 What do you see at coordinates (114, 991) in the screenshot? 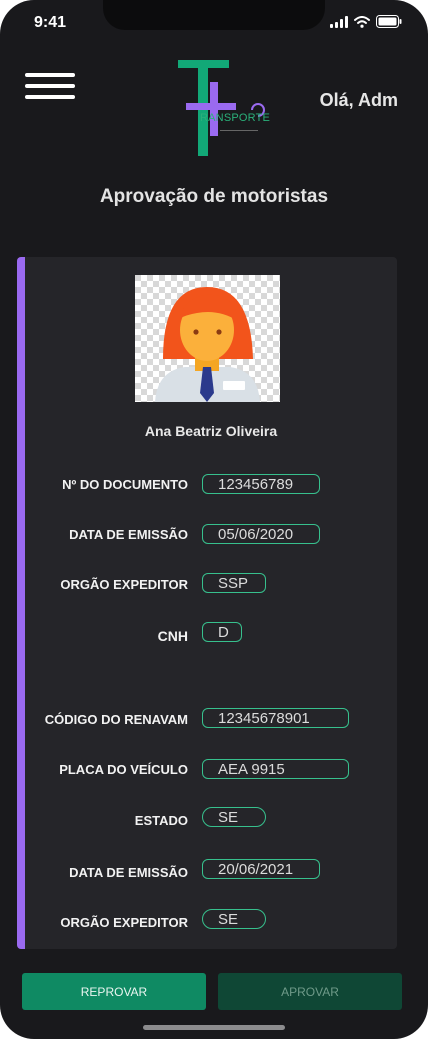
I see `reject-button: REPROVAR` at bounding box center [114, 991].